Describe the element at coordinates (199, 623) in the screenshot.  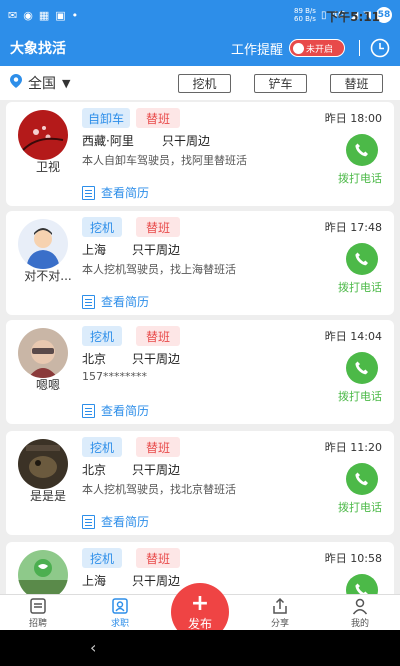
I see `publish-label: 发布` at that location.